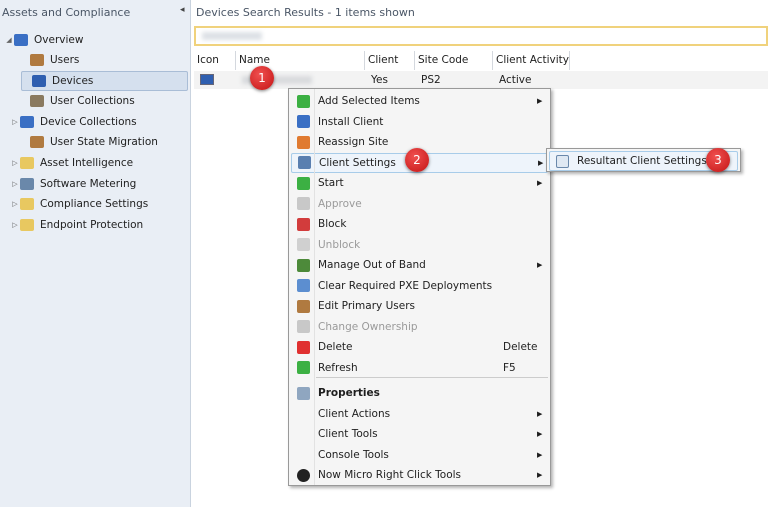 This screenshot has height=507, width=768. What do you see at coordinates (303, 265) in the screenshot?
I see `manage-out-of-band-icon` at bounding box center [303, 265].